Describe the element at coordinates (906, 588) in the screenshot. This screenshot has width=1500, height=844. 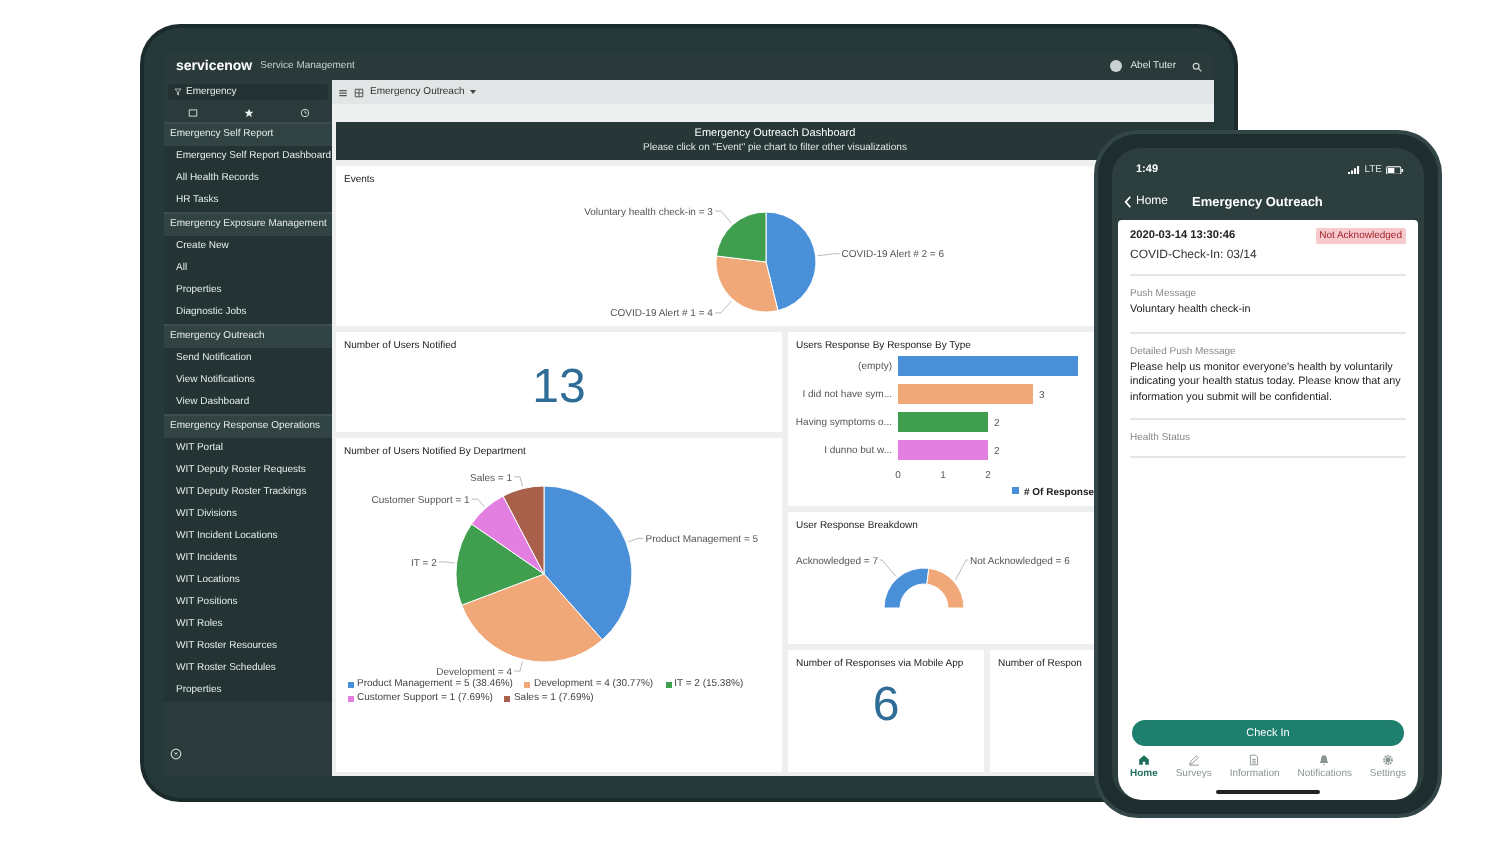
I see `donut-segment` at that location.